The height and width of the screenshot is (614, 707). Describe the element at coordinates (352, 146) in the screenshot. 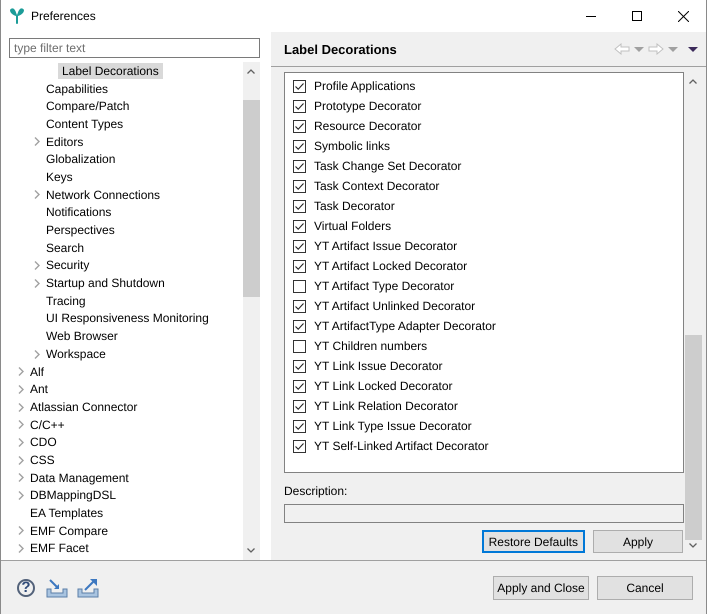

I see `checkbox-label: Symbolic links` at that location.